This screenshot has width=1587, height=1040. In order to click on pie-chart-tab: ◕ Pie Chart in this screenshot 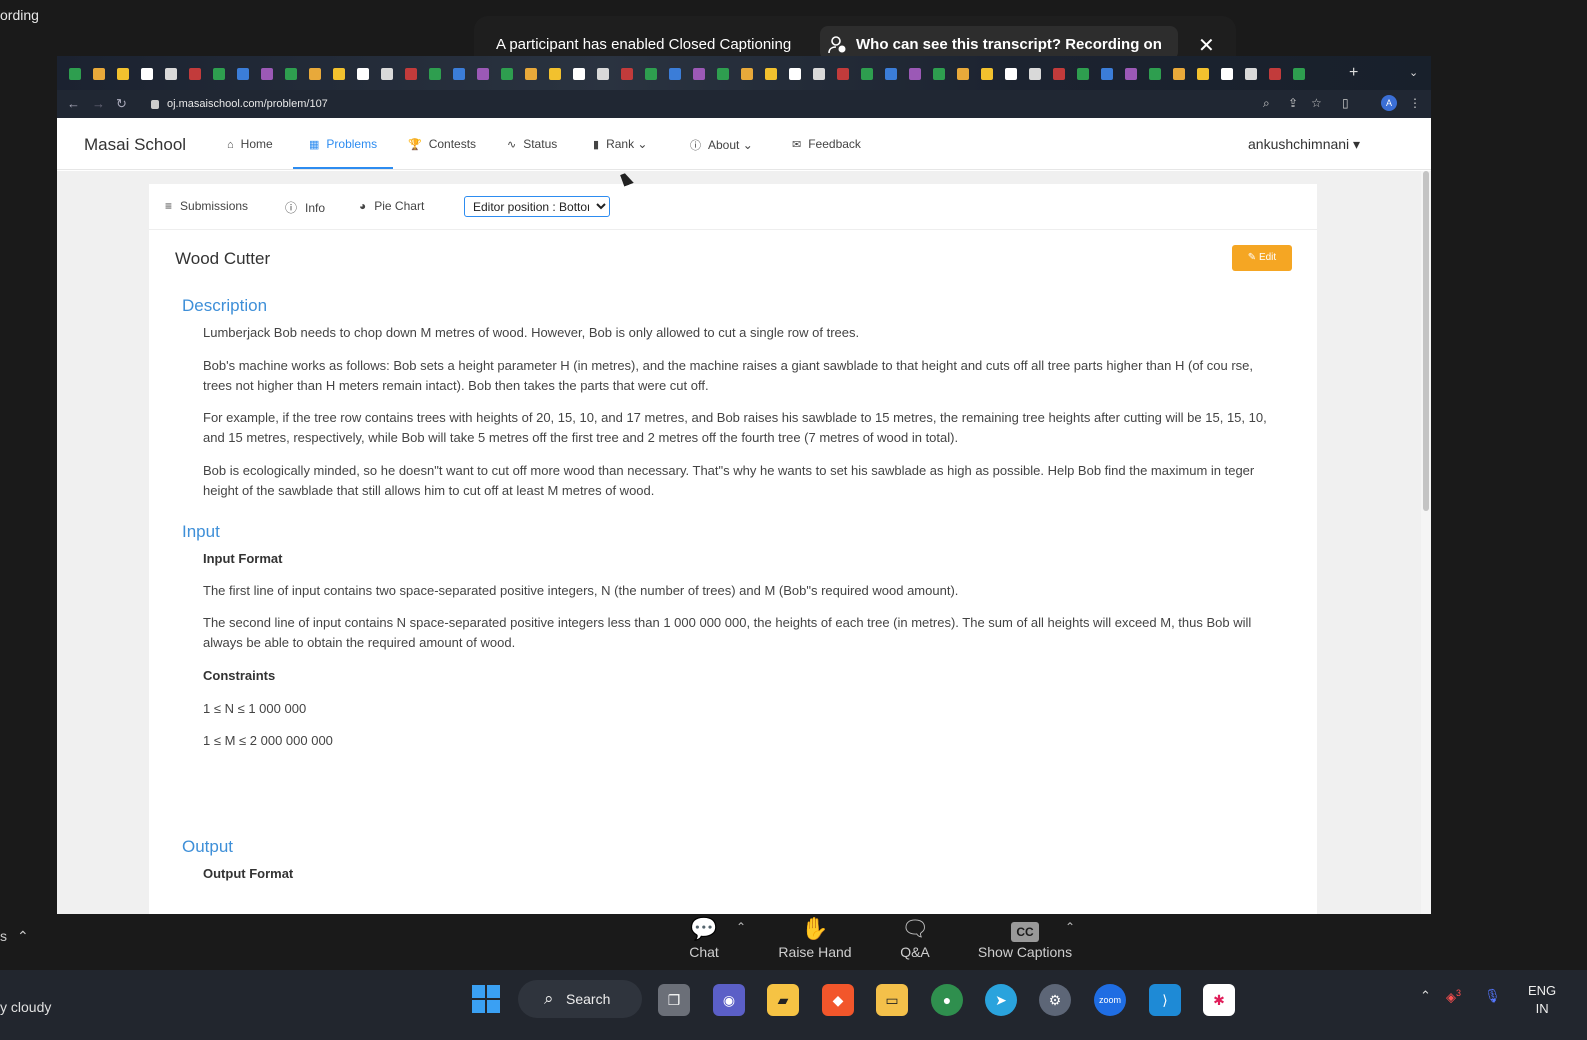, I will do `click(391, 206)`.